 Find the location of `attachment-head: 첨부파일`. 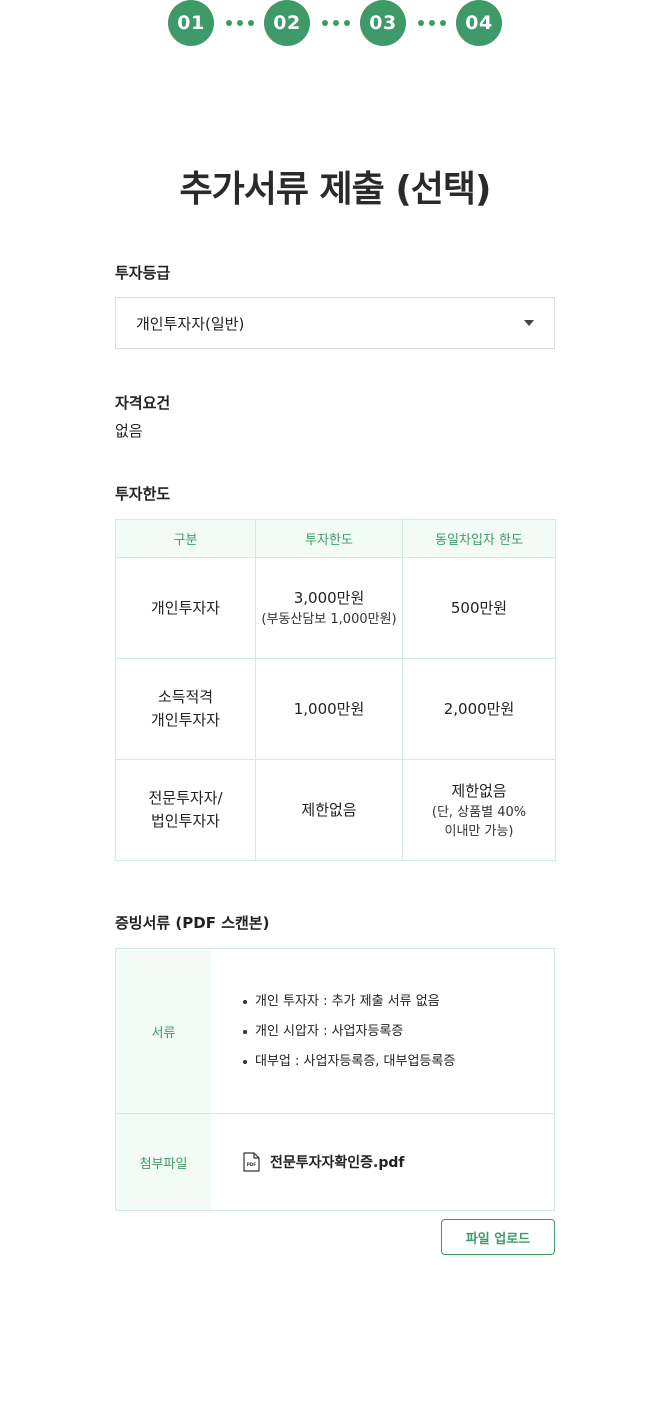

attachment-head: 첨부파일 is located at coordinates (163, 1162).